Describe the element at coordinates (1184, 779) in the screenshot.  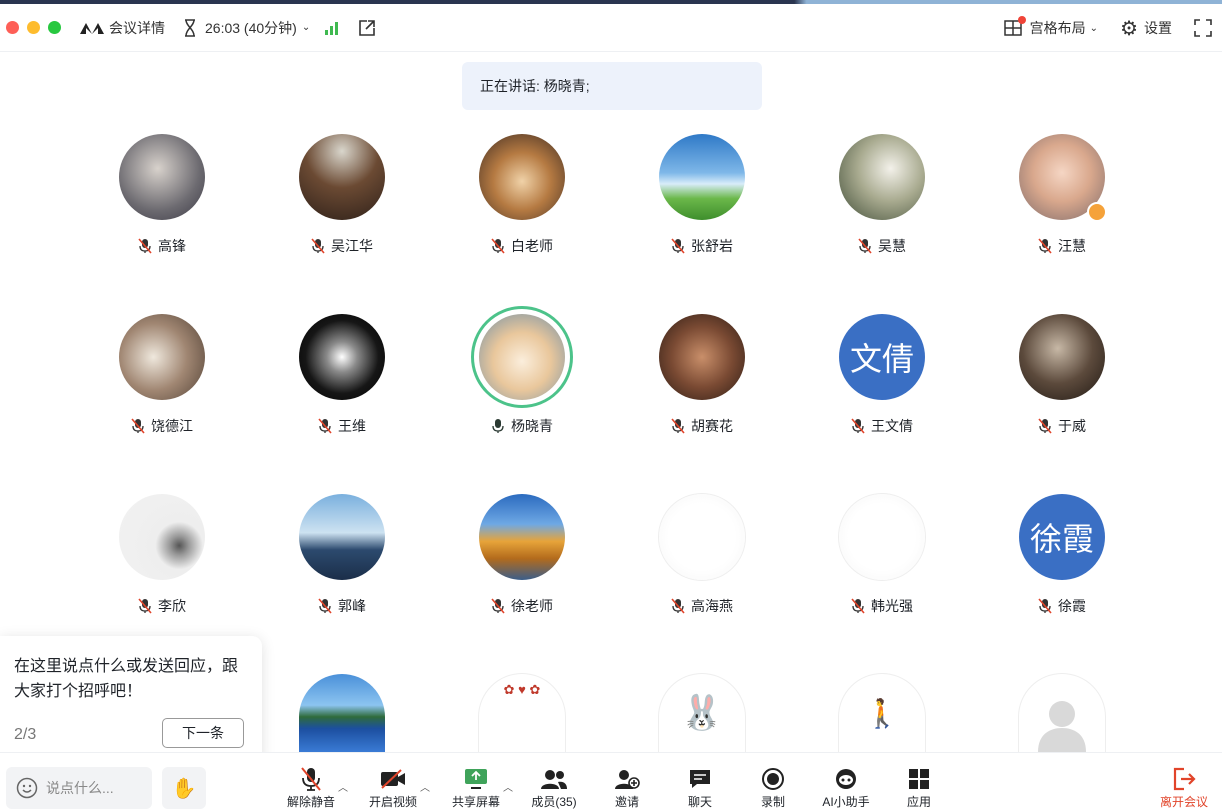
I see `exit-icon` at that location.